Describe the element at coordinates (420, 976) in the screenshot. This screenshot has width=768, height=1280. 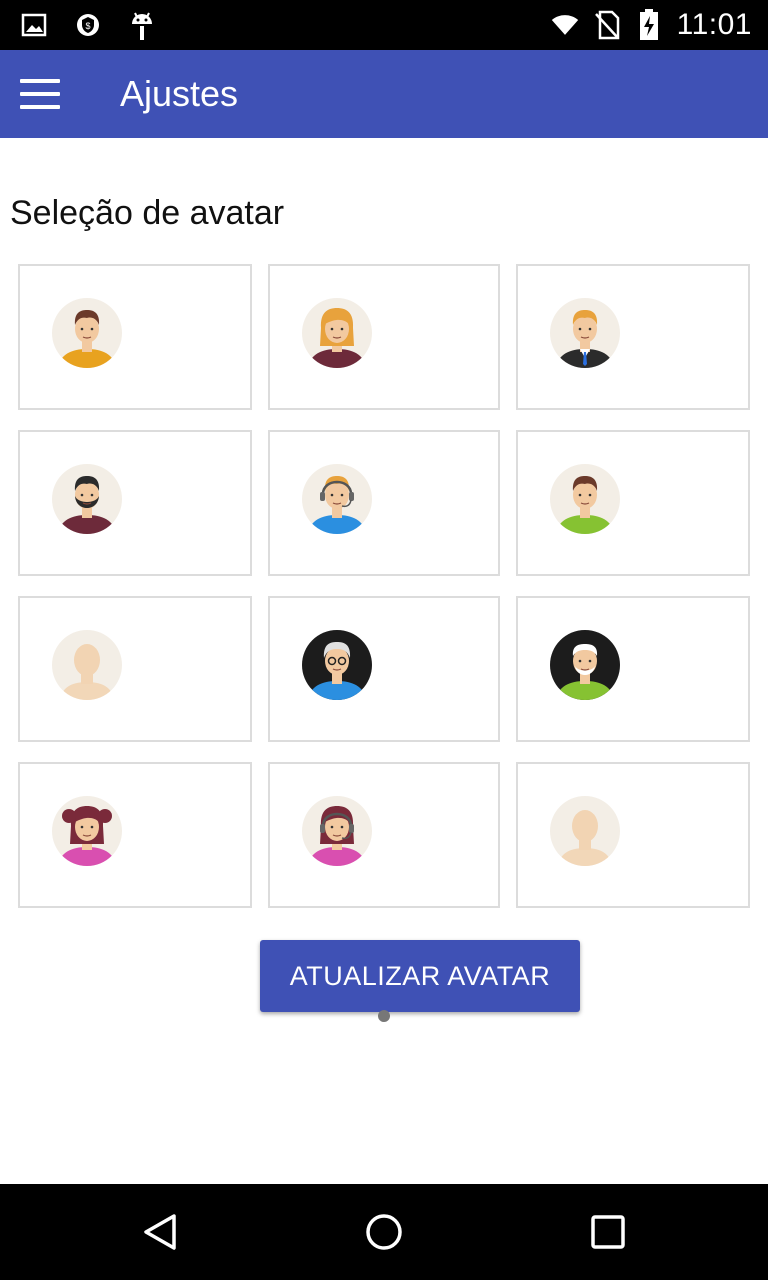
I see `update-avatar-button: ATUALIZAR AVATAR` at that location.